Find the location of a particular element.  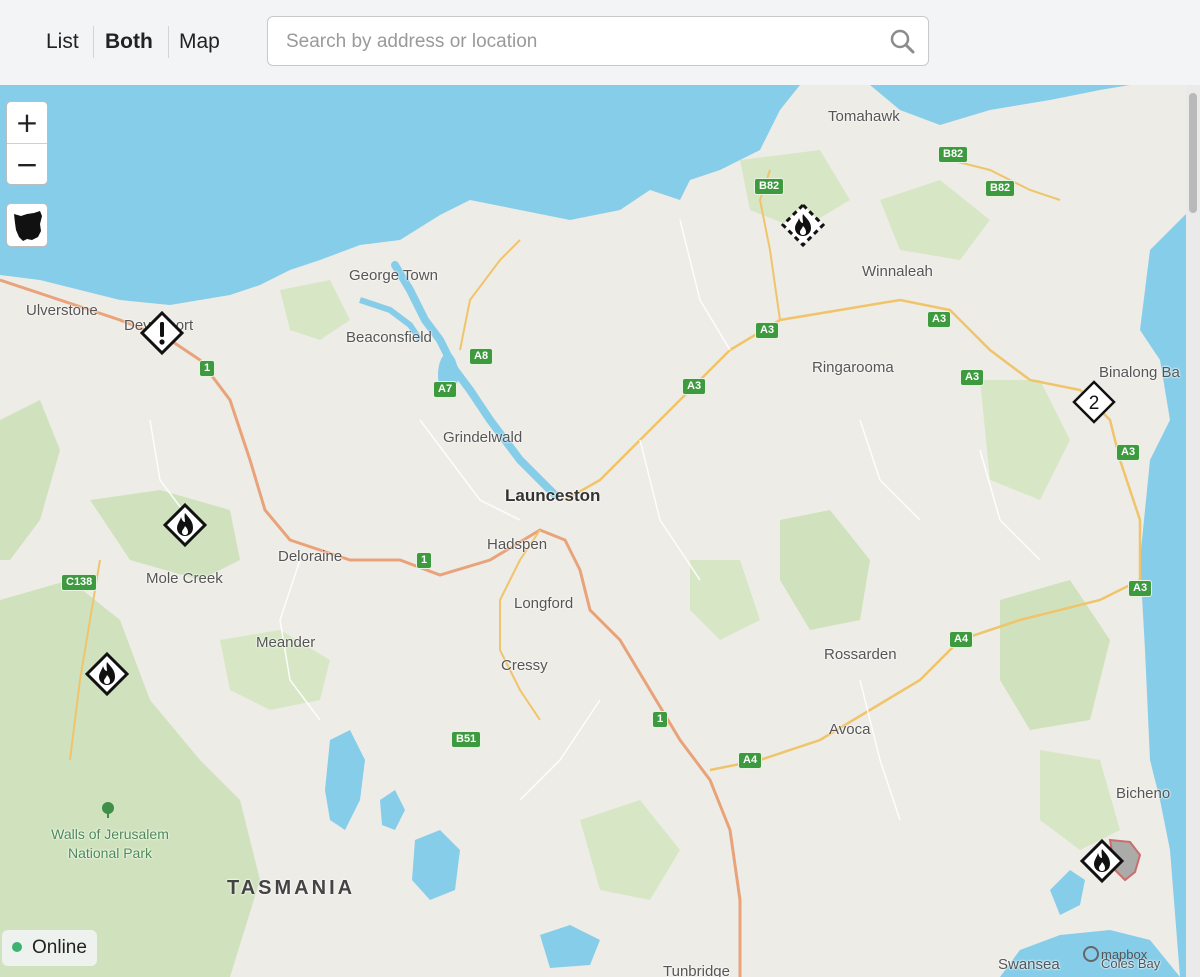

search-box is located at coordinates (598, 41).